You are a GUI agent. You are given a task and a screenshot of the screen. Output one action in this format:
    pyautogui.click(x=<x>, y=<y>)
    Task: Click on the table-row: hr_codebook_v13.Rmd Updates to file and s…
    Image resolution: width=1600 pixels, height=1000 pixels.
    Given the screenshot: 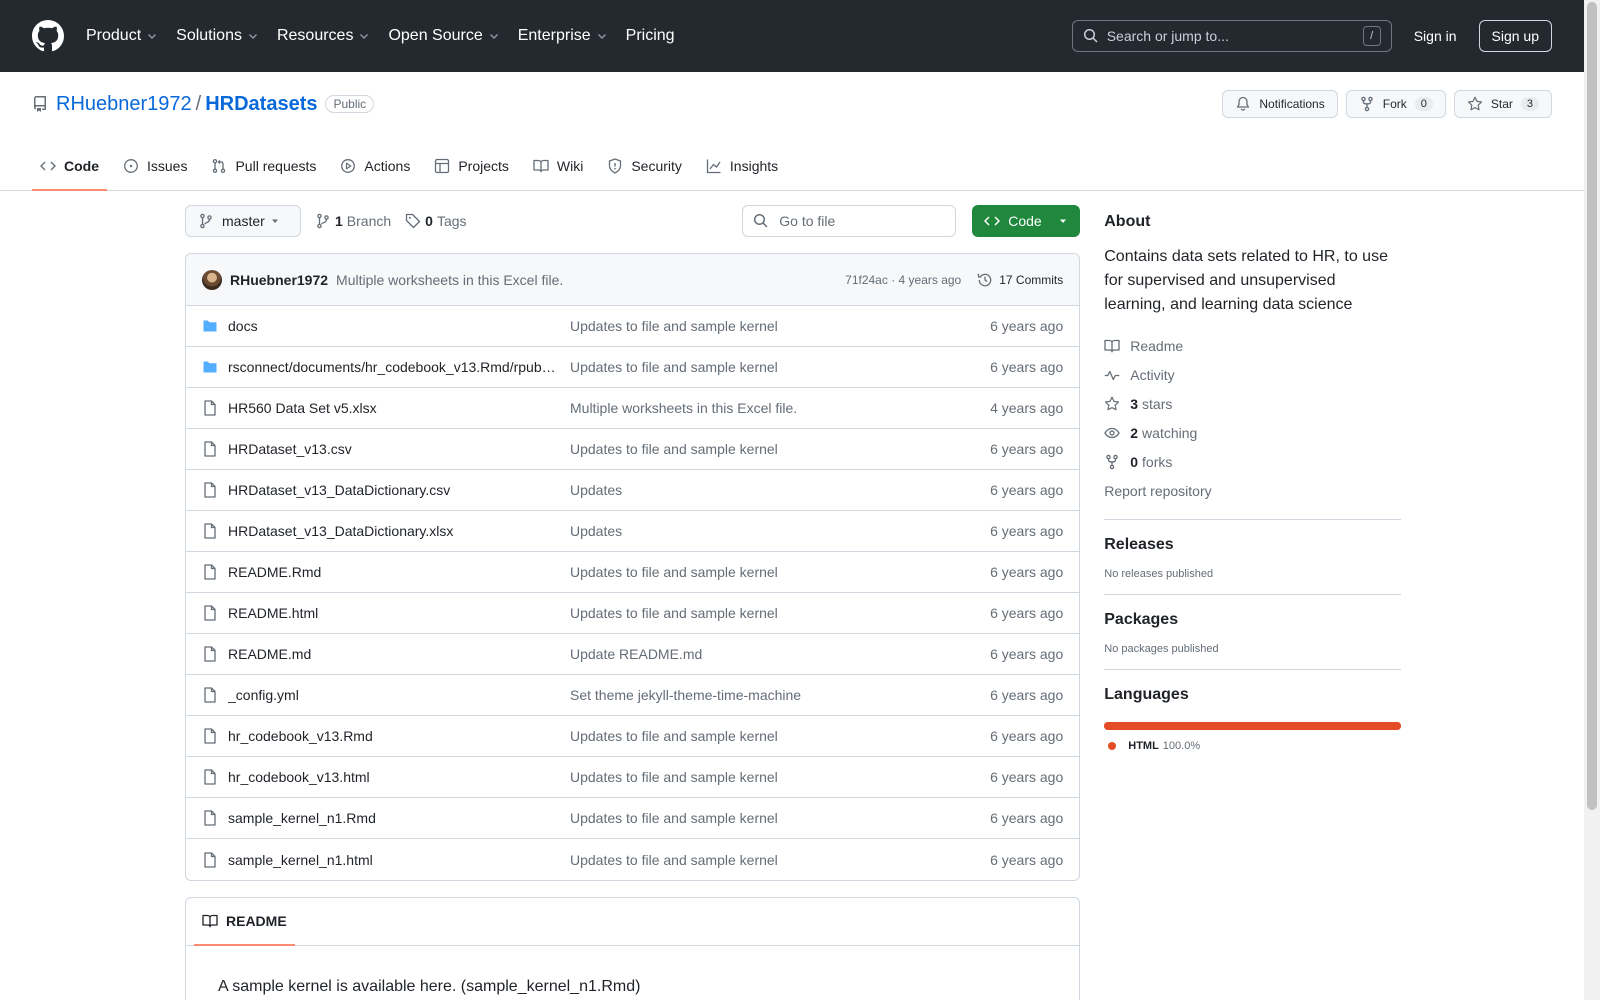 What is the action you would take?
    pyautogui.click(x=633, y=736)
    